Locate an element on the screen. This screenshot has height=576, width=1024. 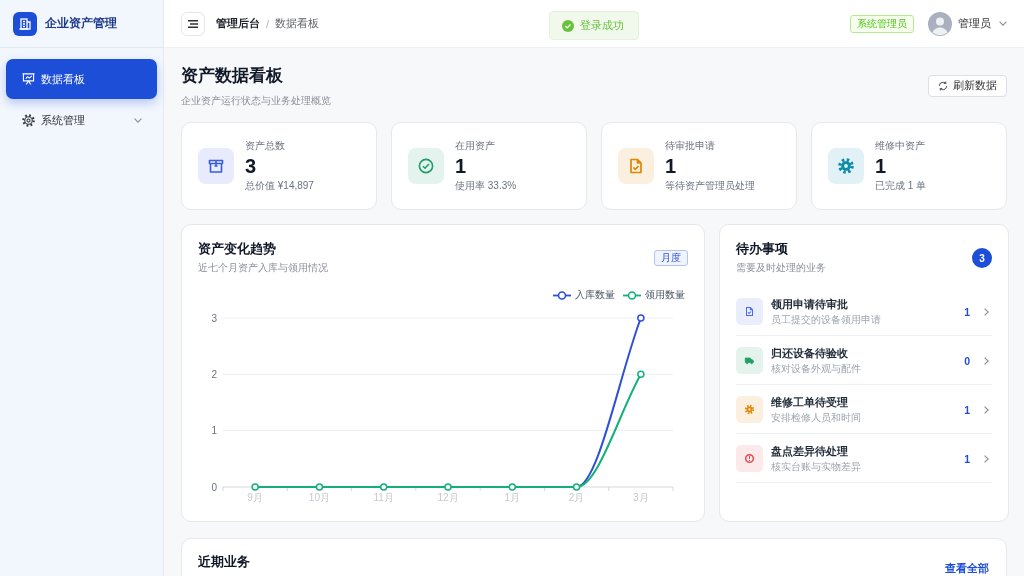
check-circle-icon is located at coordinates (568, 25).